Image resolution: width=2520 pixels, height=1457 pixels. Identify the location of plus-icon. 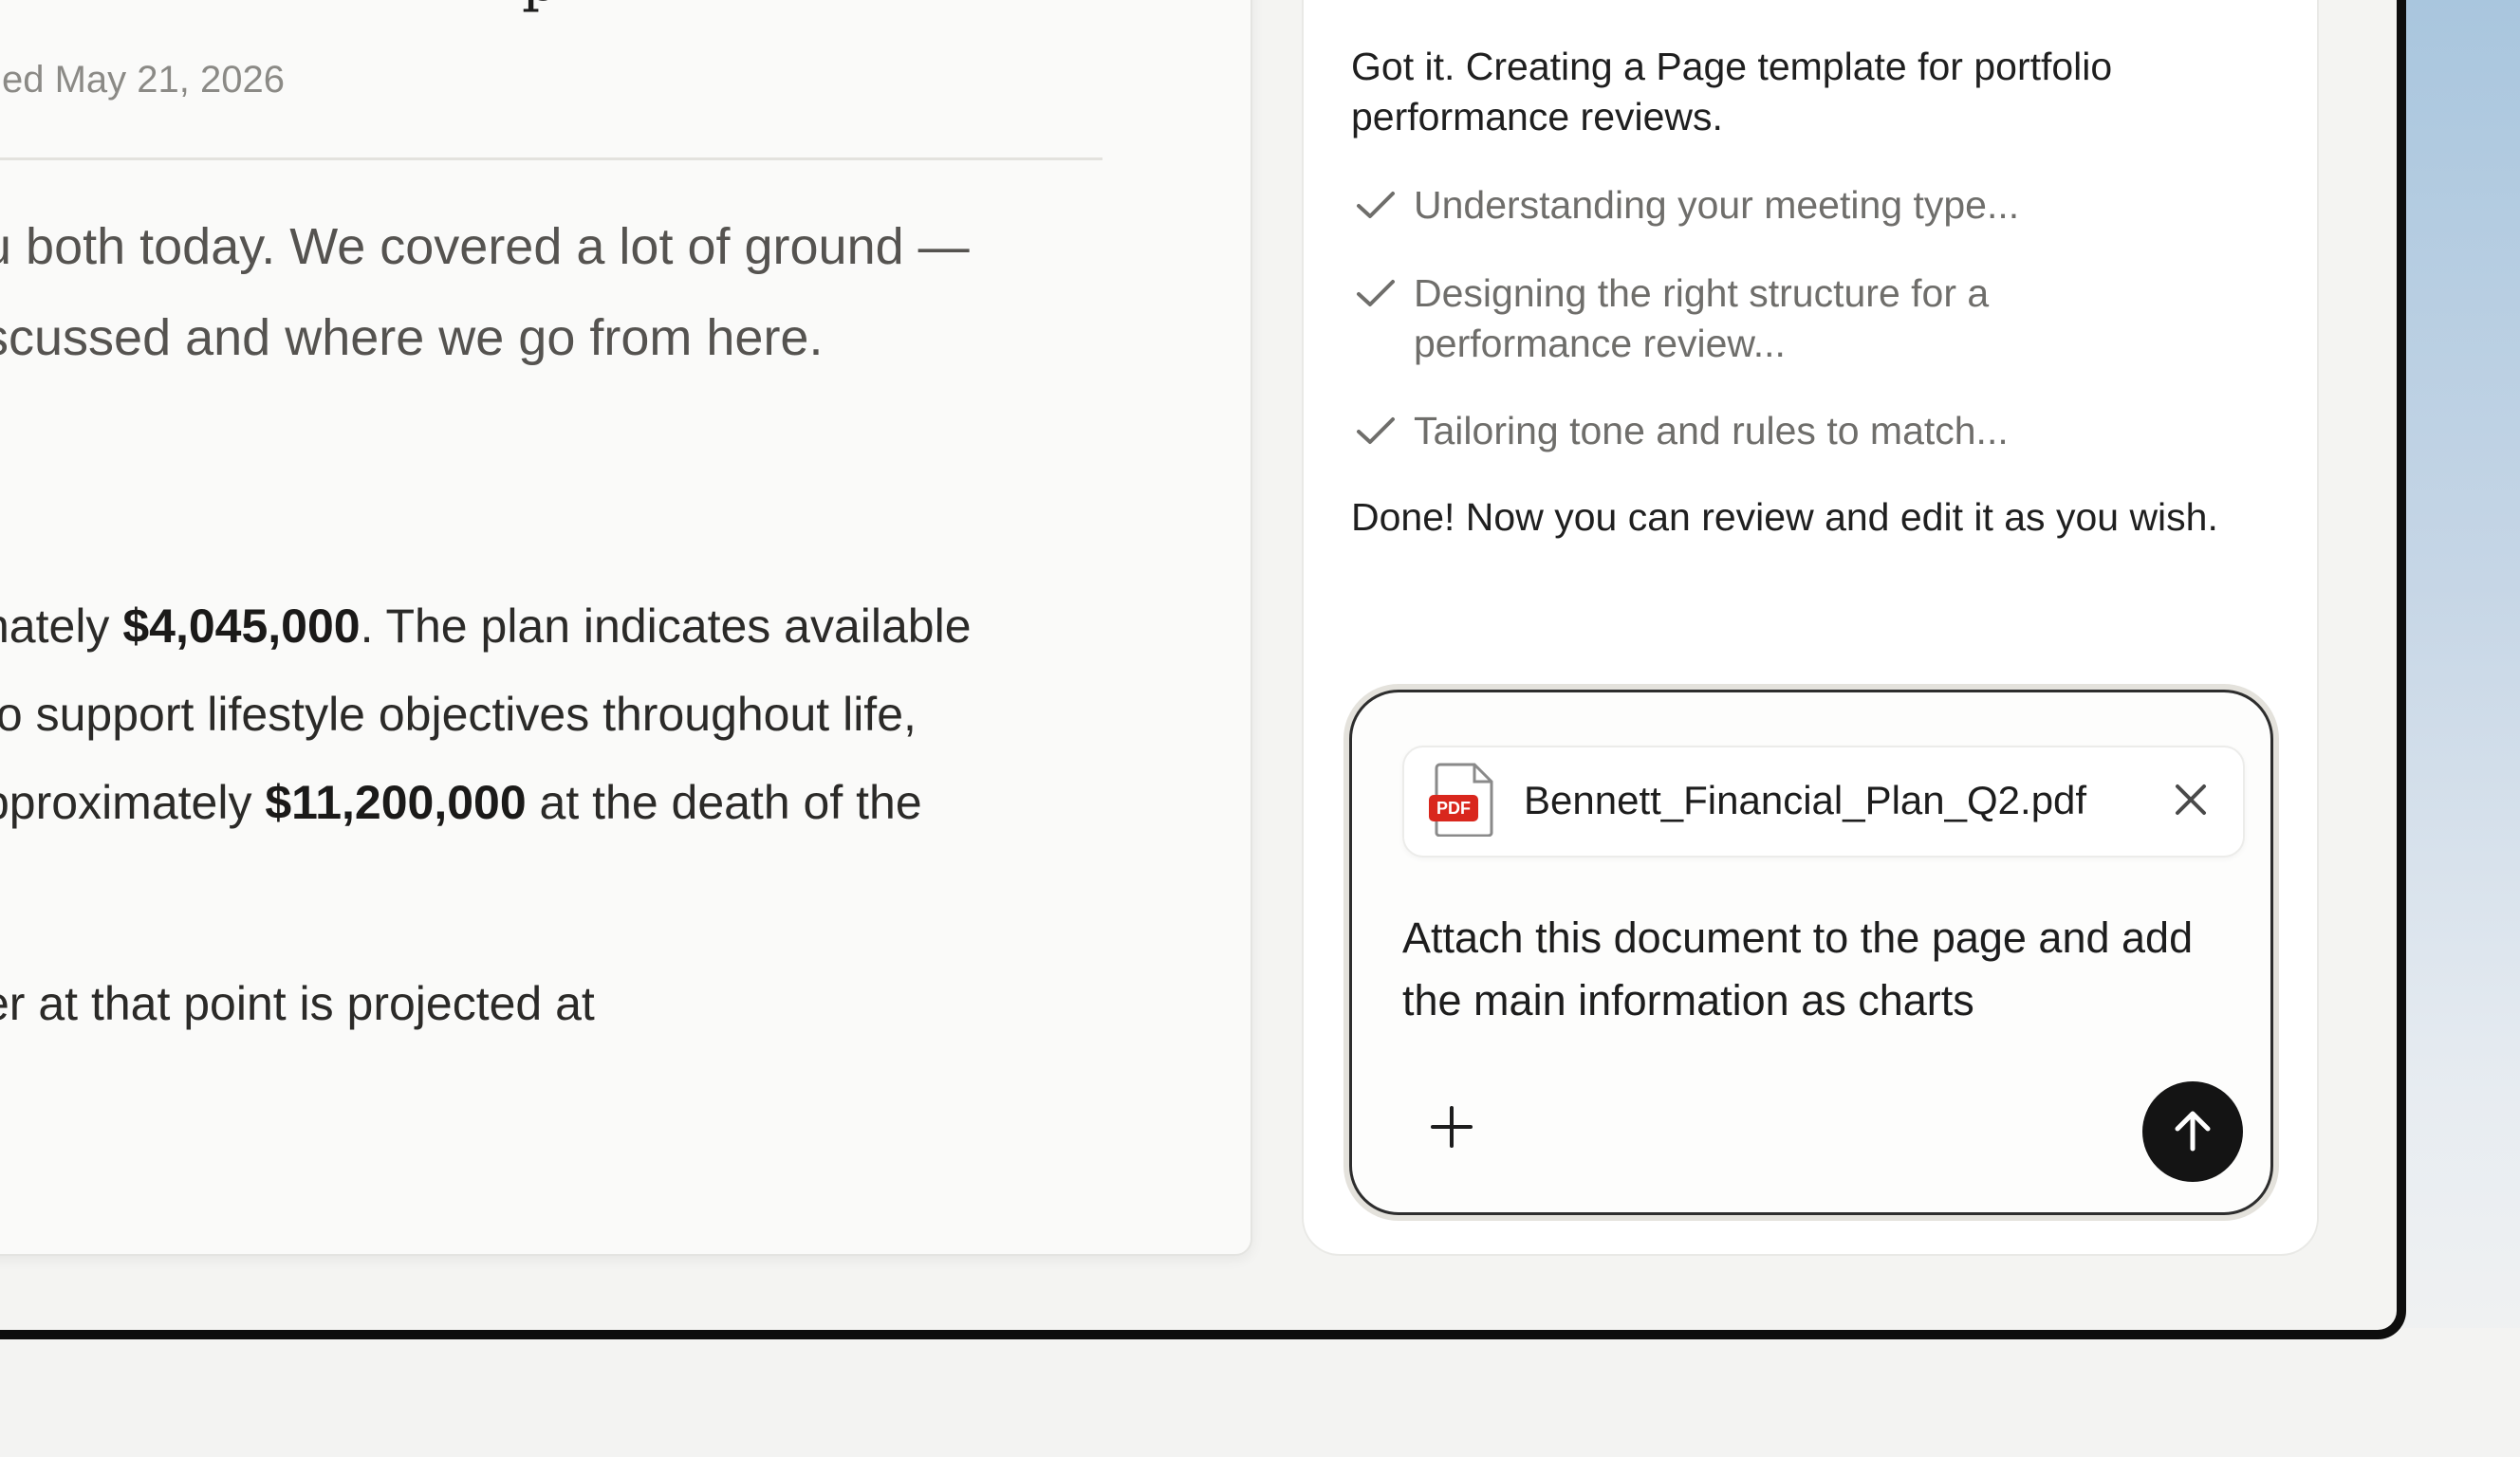
(1452, 1127).